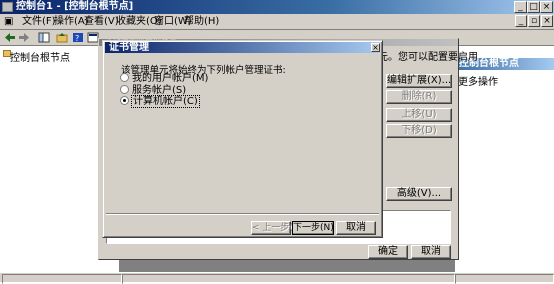 The width and height of the screenshot is (554, 284). I want to click on back-arrow-icon, so click(10, 37).